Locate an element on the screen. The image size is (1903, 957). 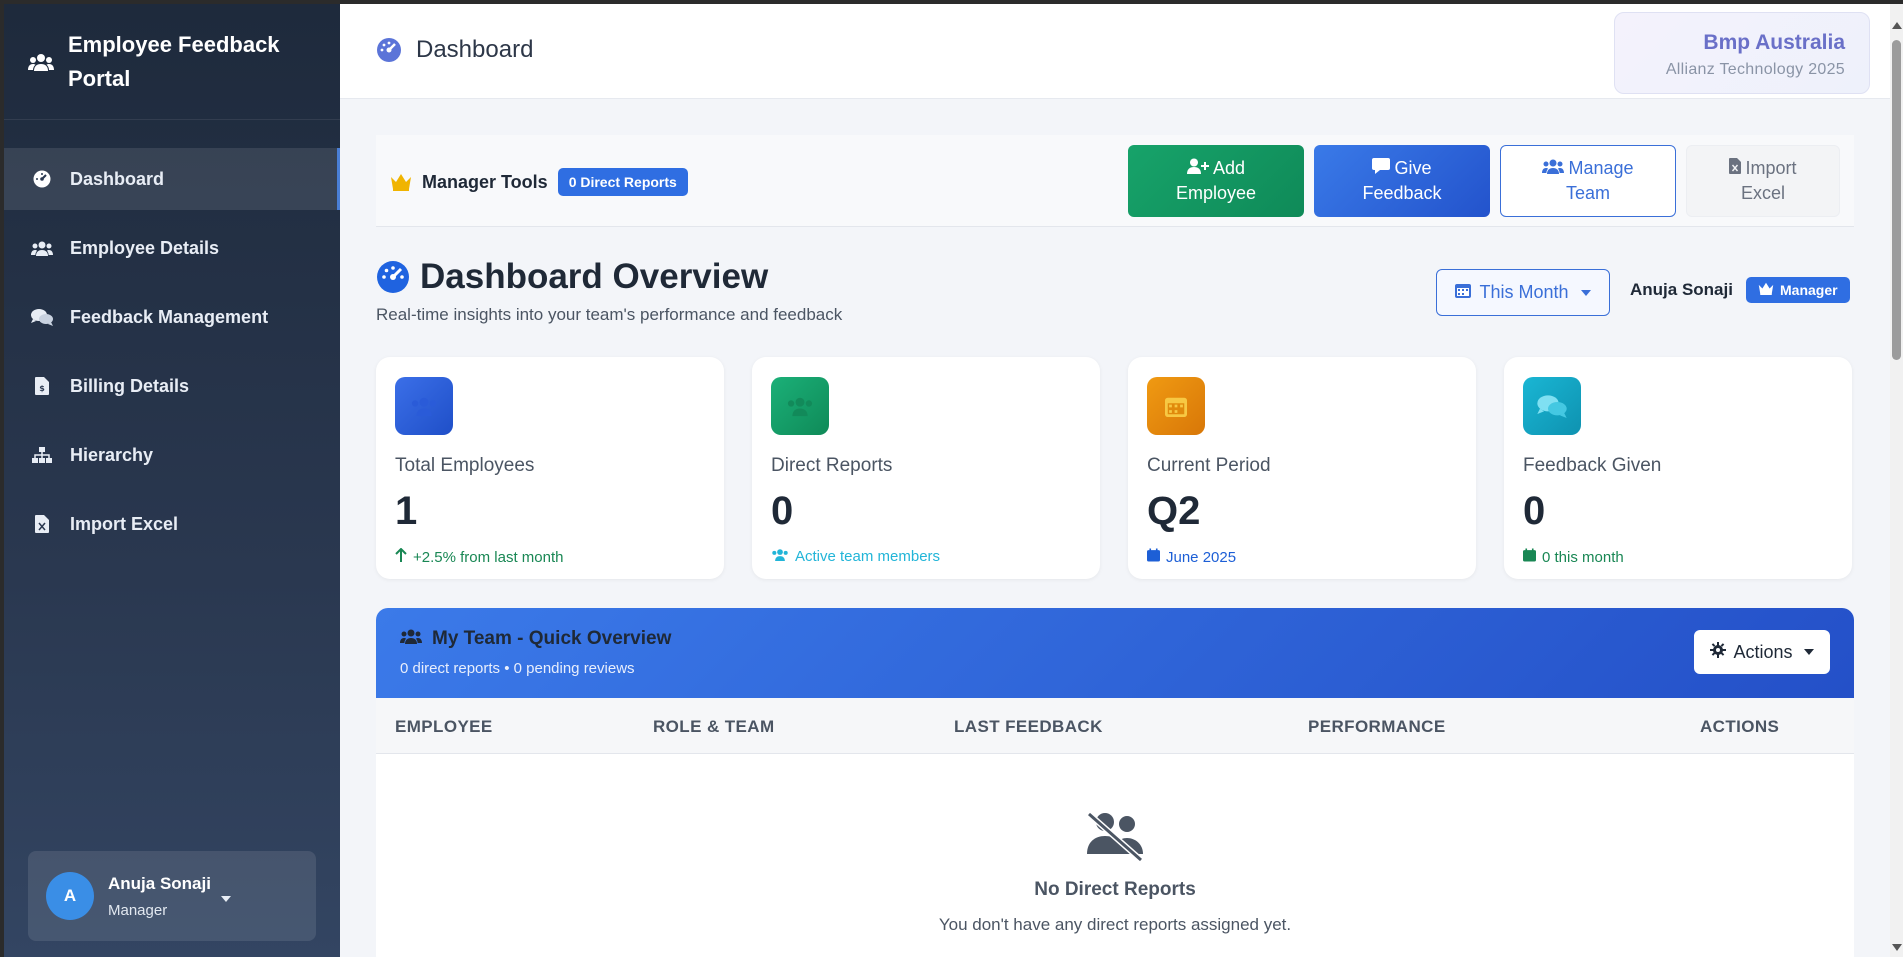
user-plus-icon is located at coordinates (1197, 168).